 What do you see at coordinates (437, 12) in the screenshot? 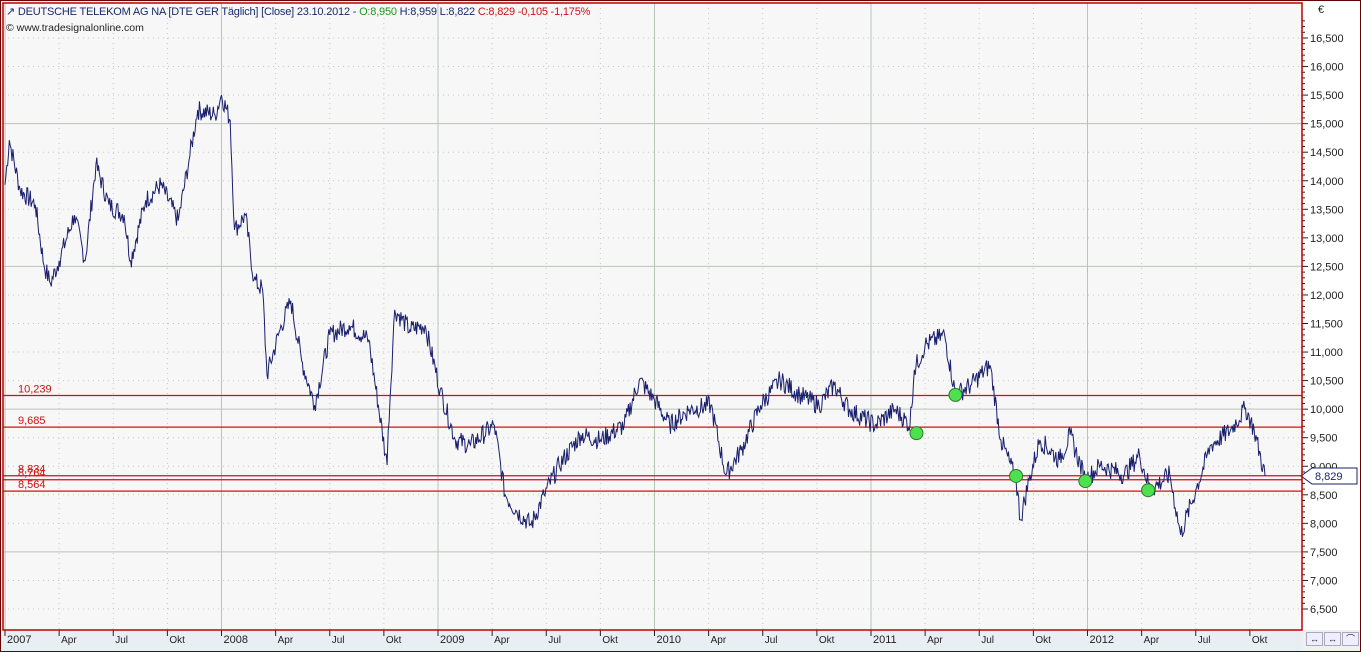
I see `high-low-values: H:8,959 L:8,822` at bounding box center [437, 12].